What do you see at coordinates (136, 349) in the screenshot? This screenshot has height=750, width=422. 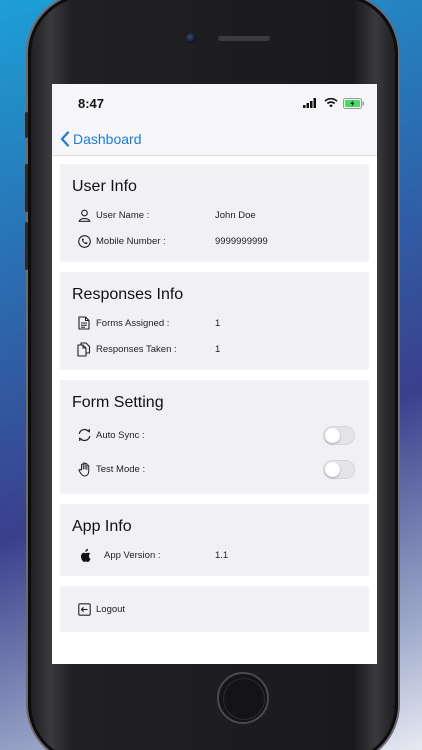 I see `responses-taken-label: Responses Taken :` at bounding box center [136, 349].